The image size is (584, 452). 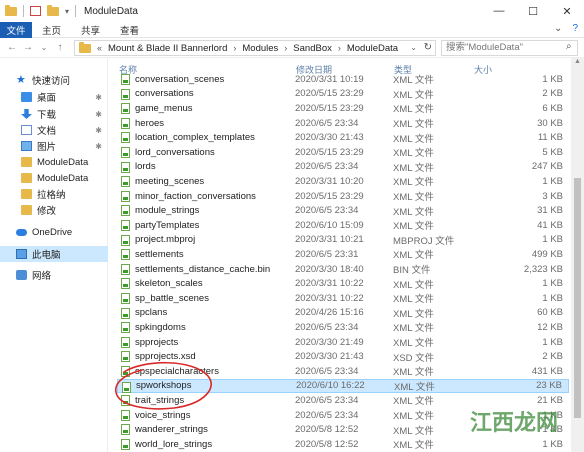 I want to click on file-row: module_strings 2020/6/5 23:34 XML 文件 31 KB, so click(x=343, y=210).